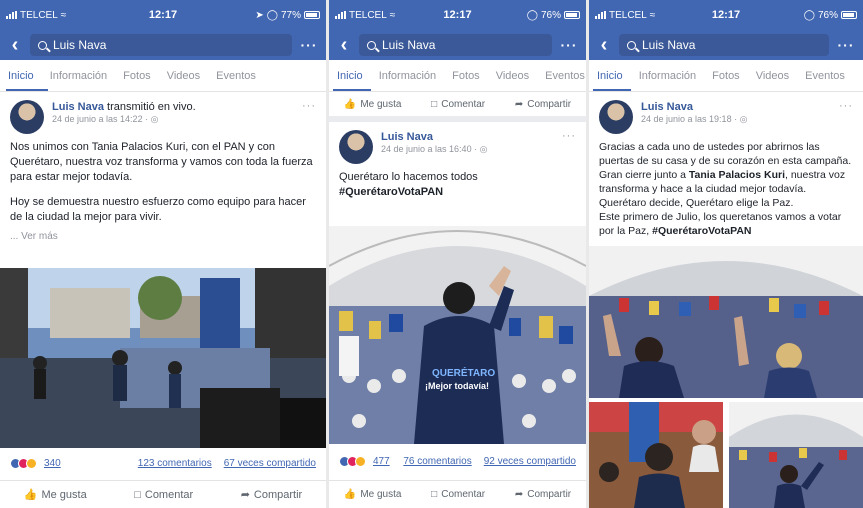 This screenshot has height=508, width=863. I want to click on rally-photo: QUERÉTARO ¡Mejor todavía!, so click(457, 335).